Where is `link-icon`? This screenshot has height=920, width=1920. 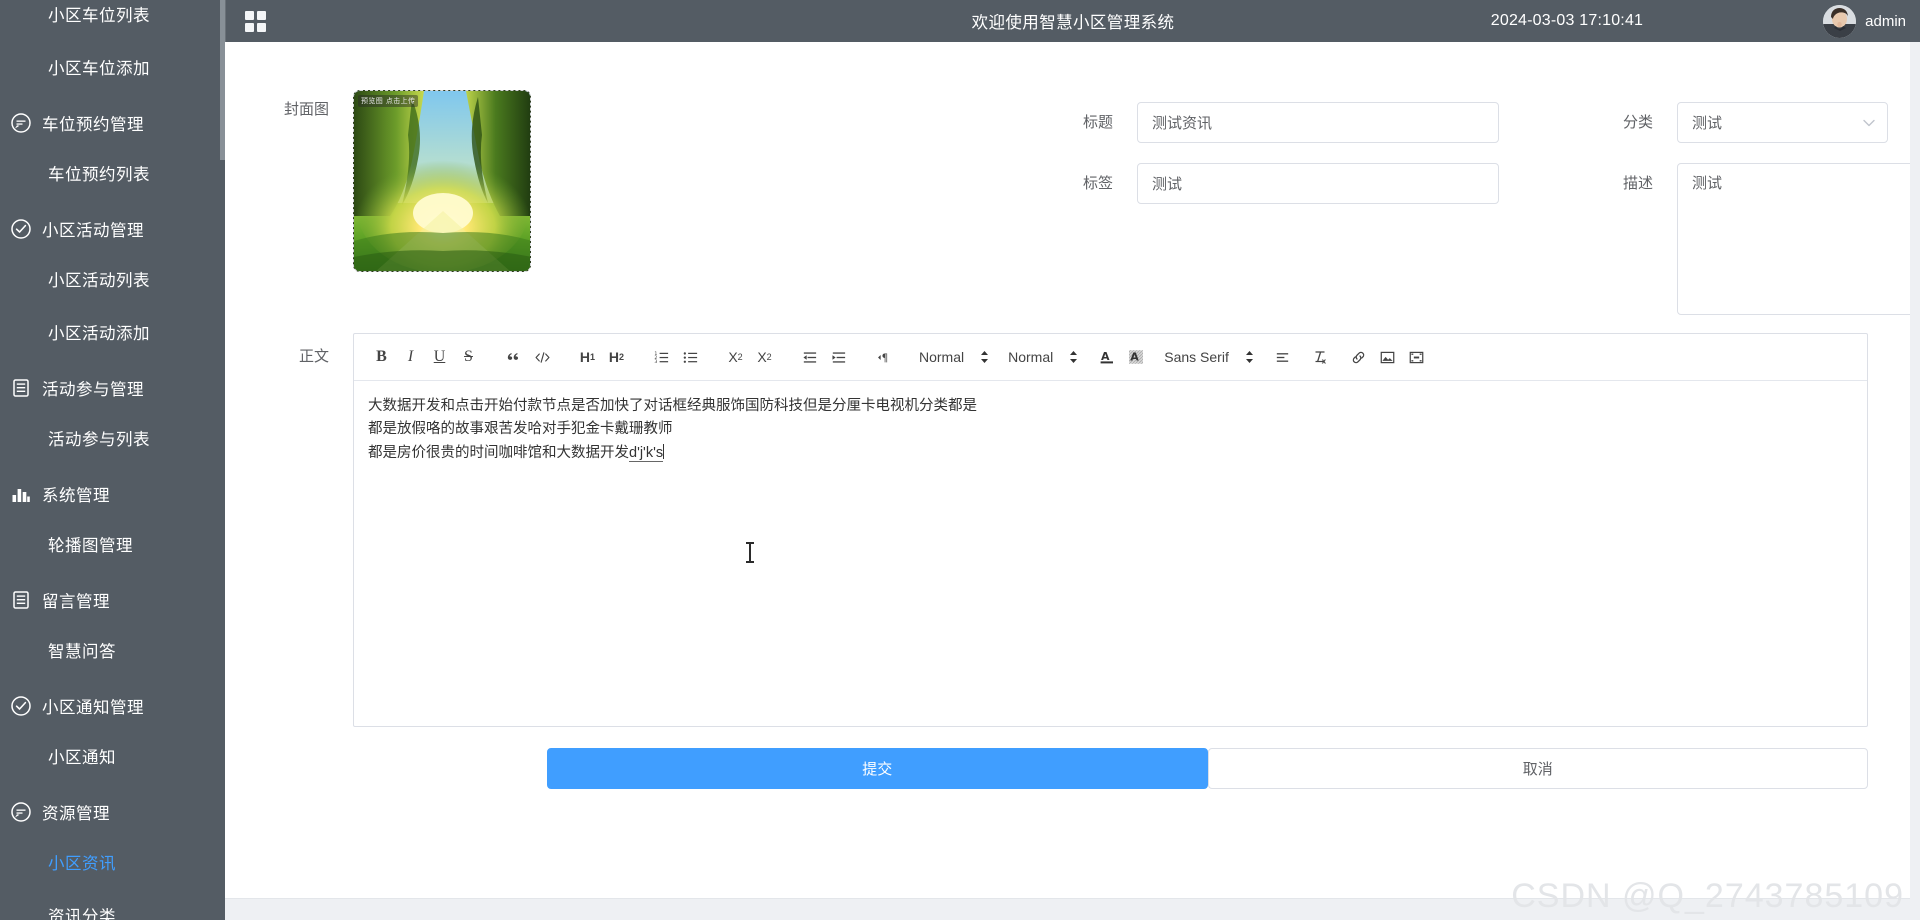
link-icon is located at coordinates (1358, 357).